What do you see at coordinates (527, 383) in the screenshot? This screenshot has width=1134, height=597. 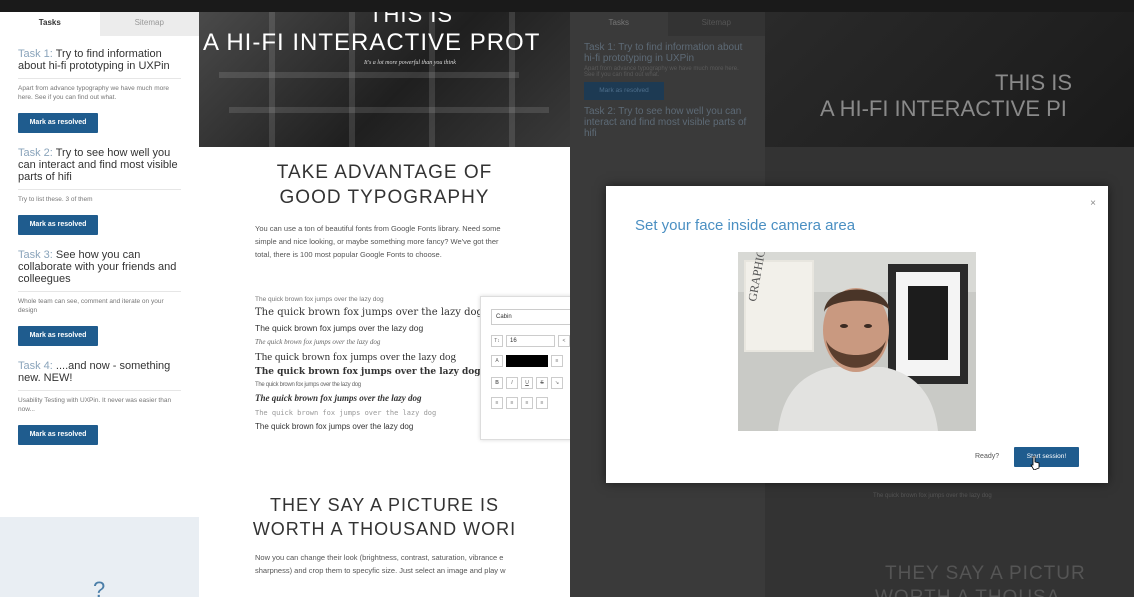 I see `underline-icon: U` at bounding box center [527, 383].